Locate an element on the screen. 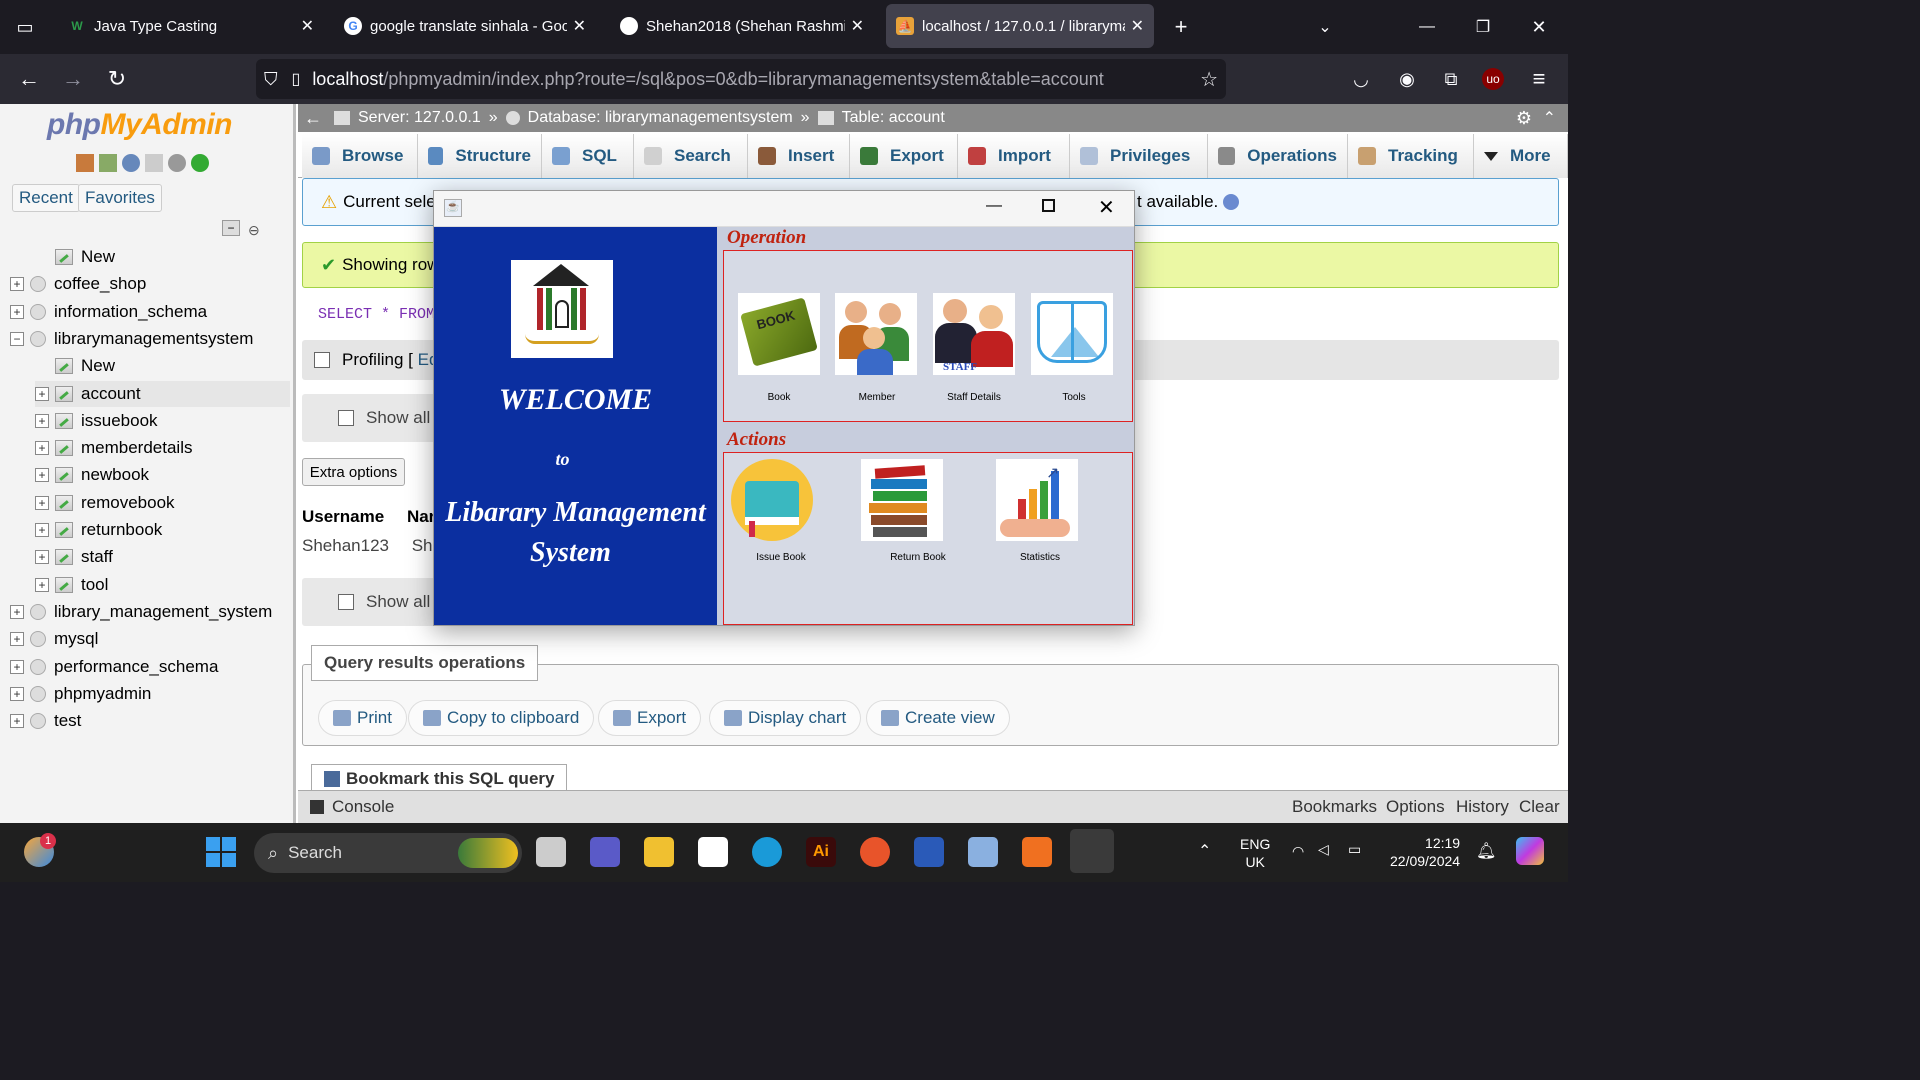 The height and width of the screenshot is (1080, 1920). console-clear: Clear is located at coordinates (1539, 807).